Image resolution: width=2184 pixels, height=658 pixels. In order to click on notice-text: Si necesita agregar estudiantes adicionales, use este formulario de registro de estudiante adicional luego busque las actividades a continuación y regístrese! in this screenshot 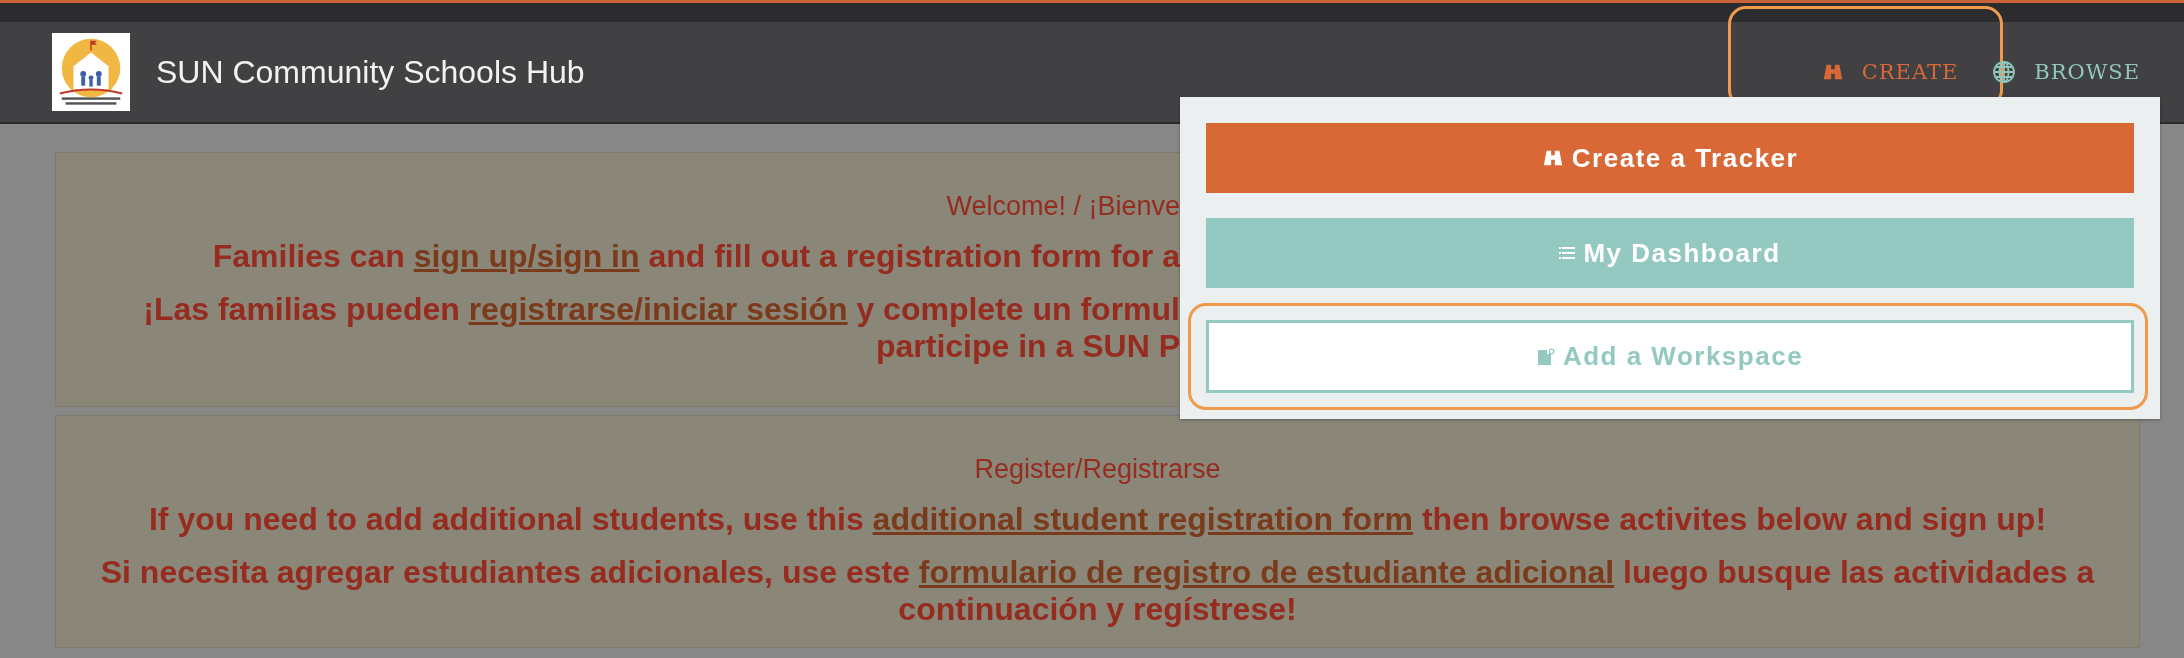, I will do `click(1097, 590)`.